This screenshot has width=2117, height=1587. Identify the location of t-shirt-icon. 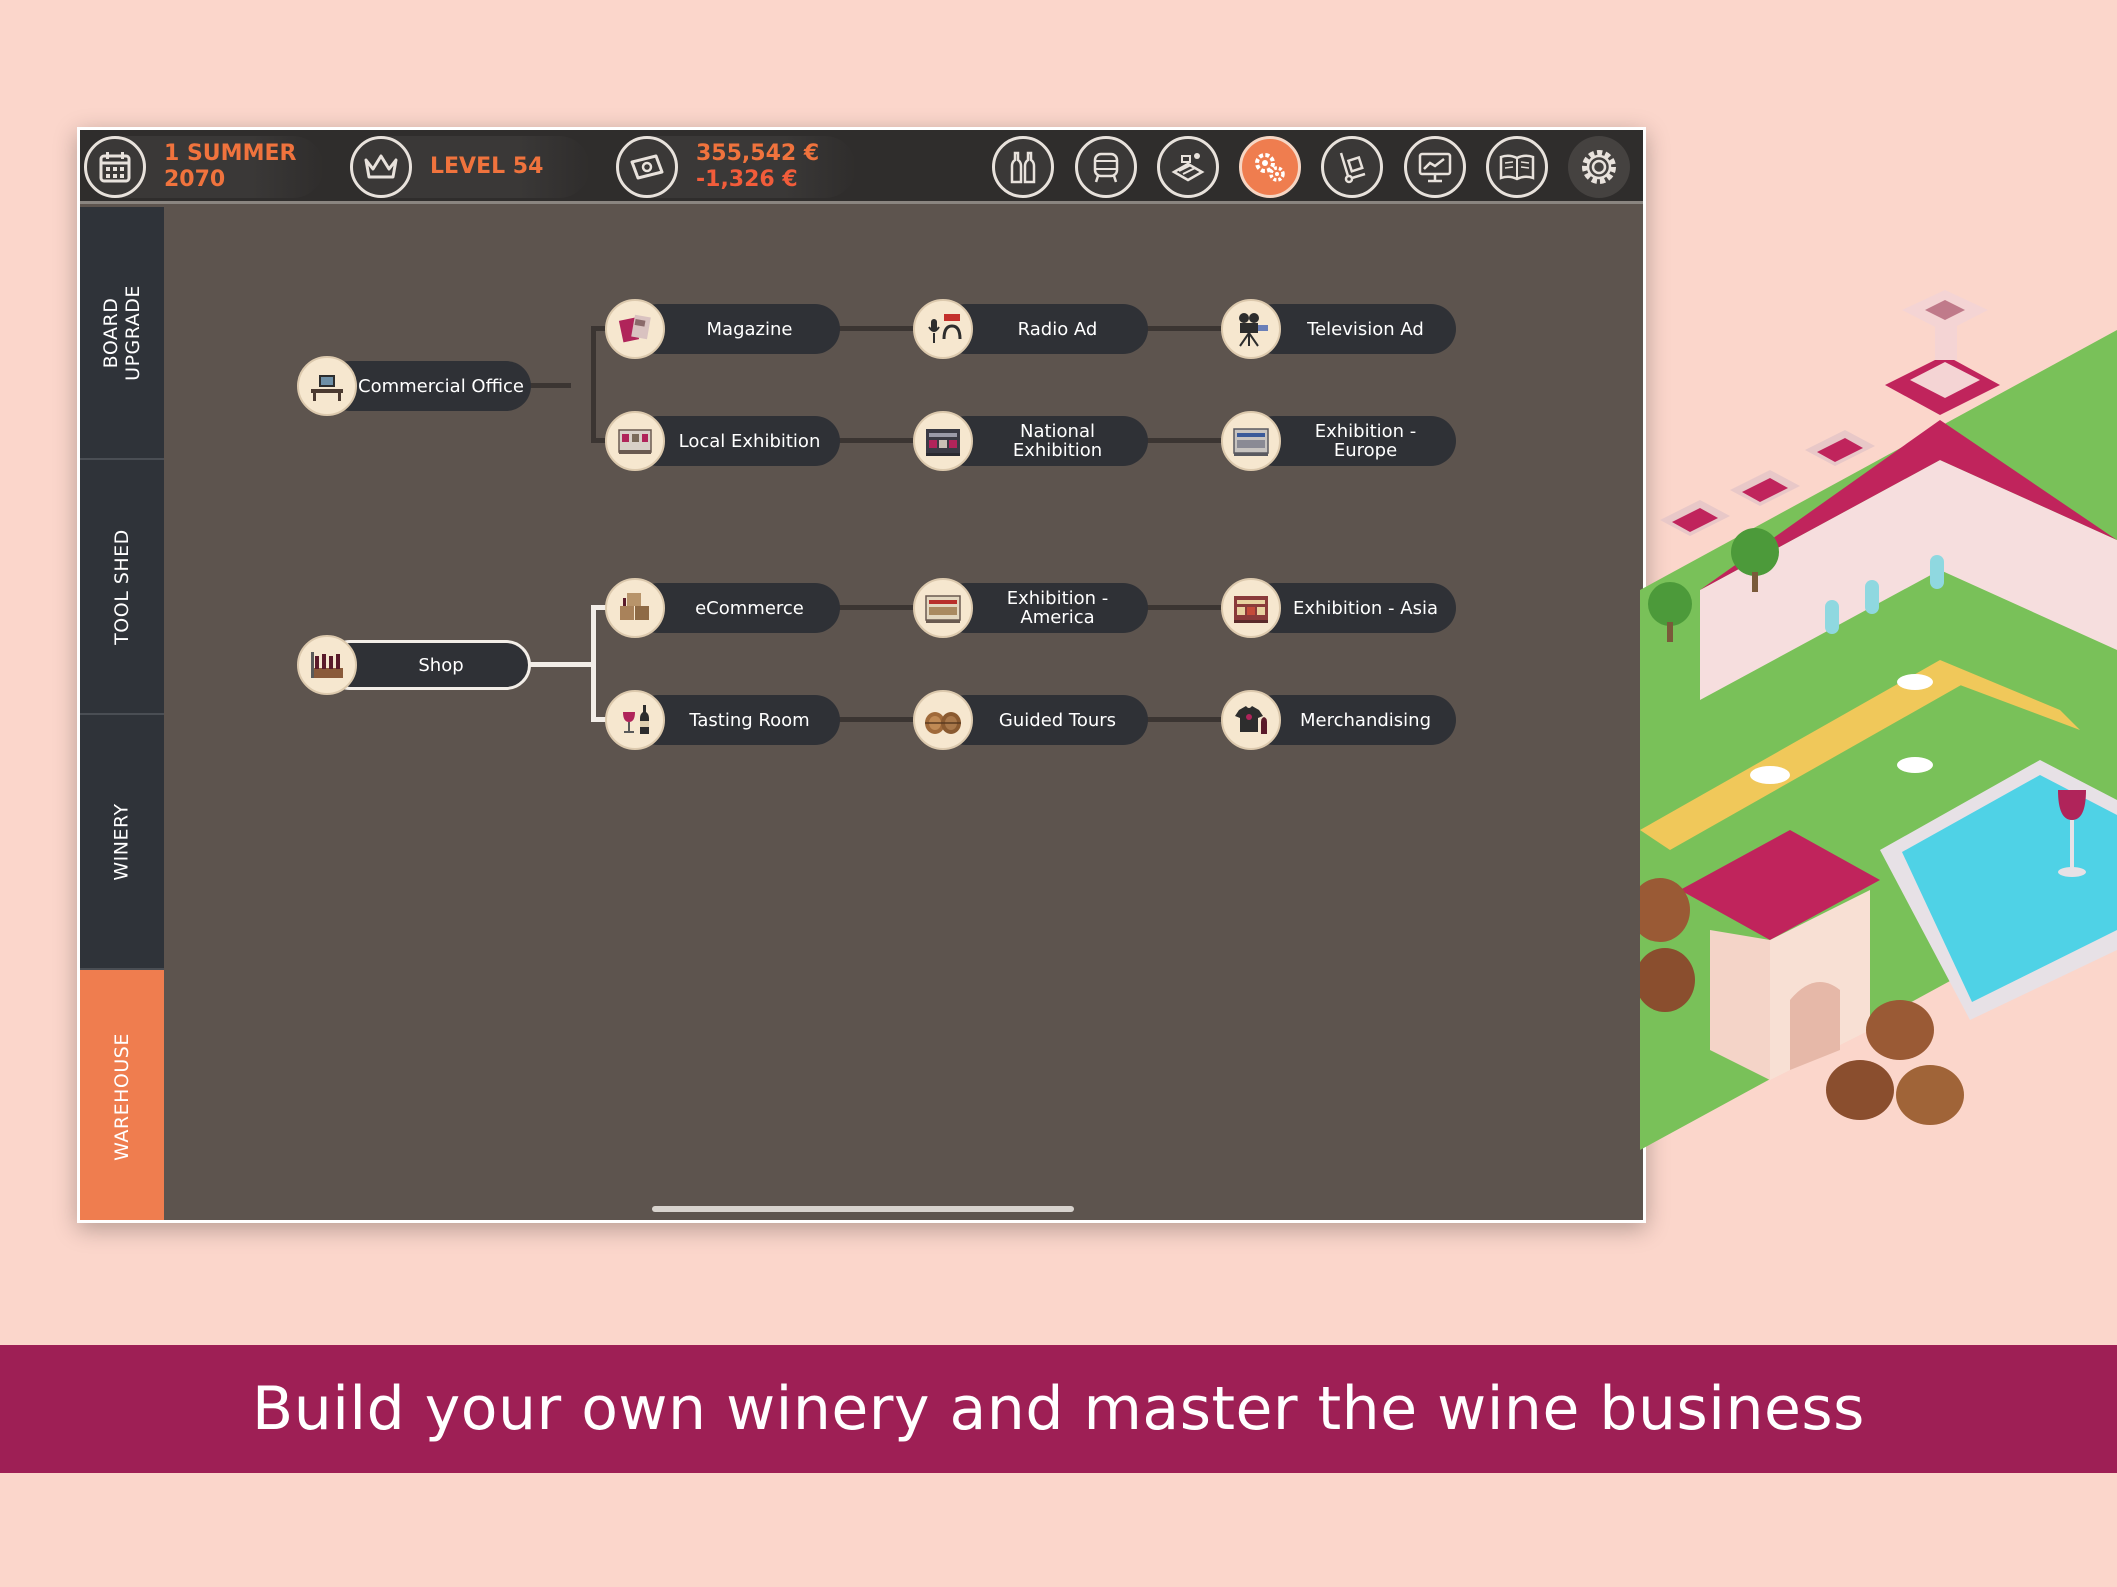
(1251, 720).